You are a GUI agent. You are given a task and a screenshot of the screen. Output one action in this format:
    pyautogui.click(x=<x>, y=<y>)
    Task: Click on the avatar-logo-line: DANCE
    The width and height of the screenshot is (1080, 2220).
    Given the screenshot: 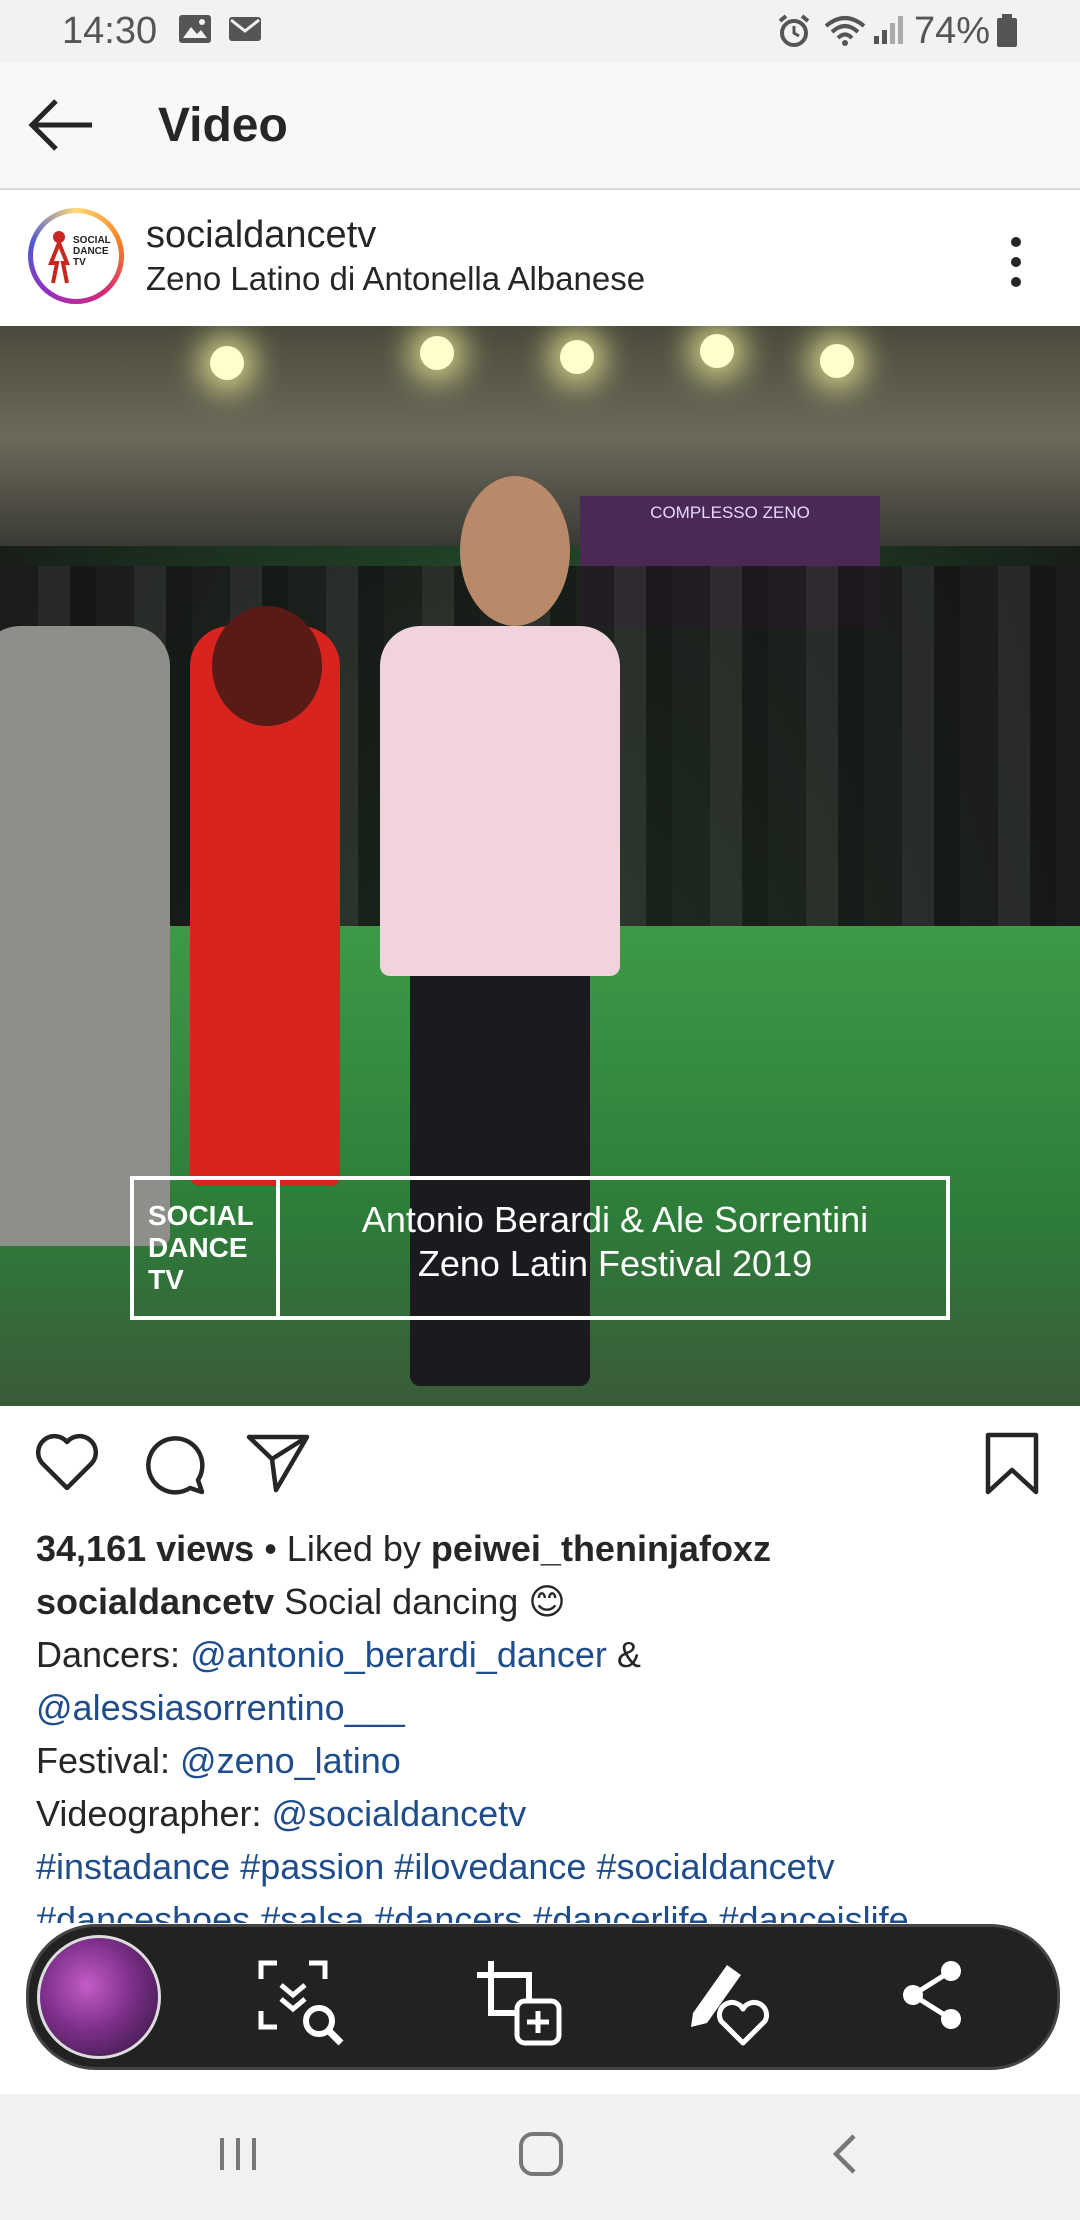 What is the action you would take?
    pyautogui.click(x=91, y=251)
    